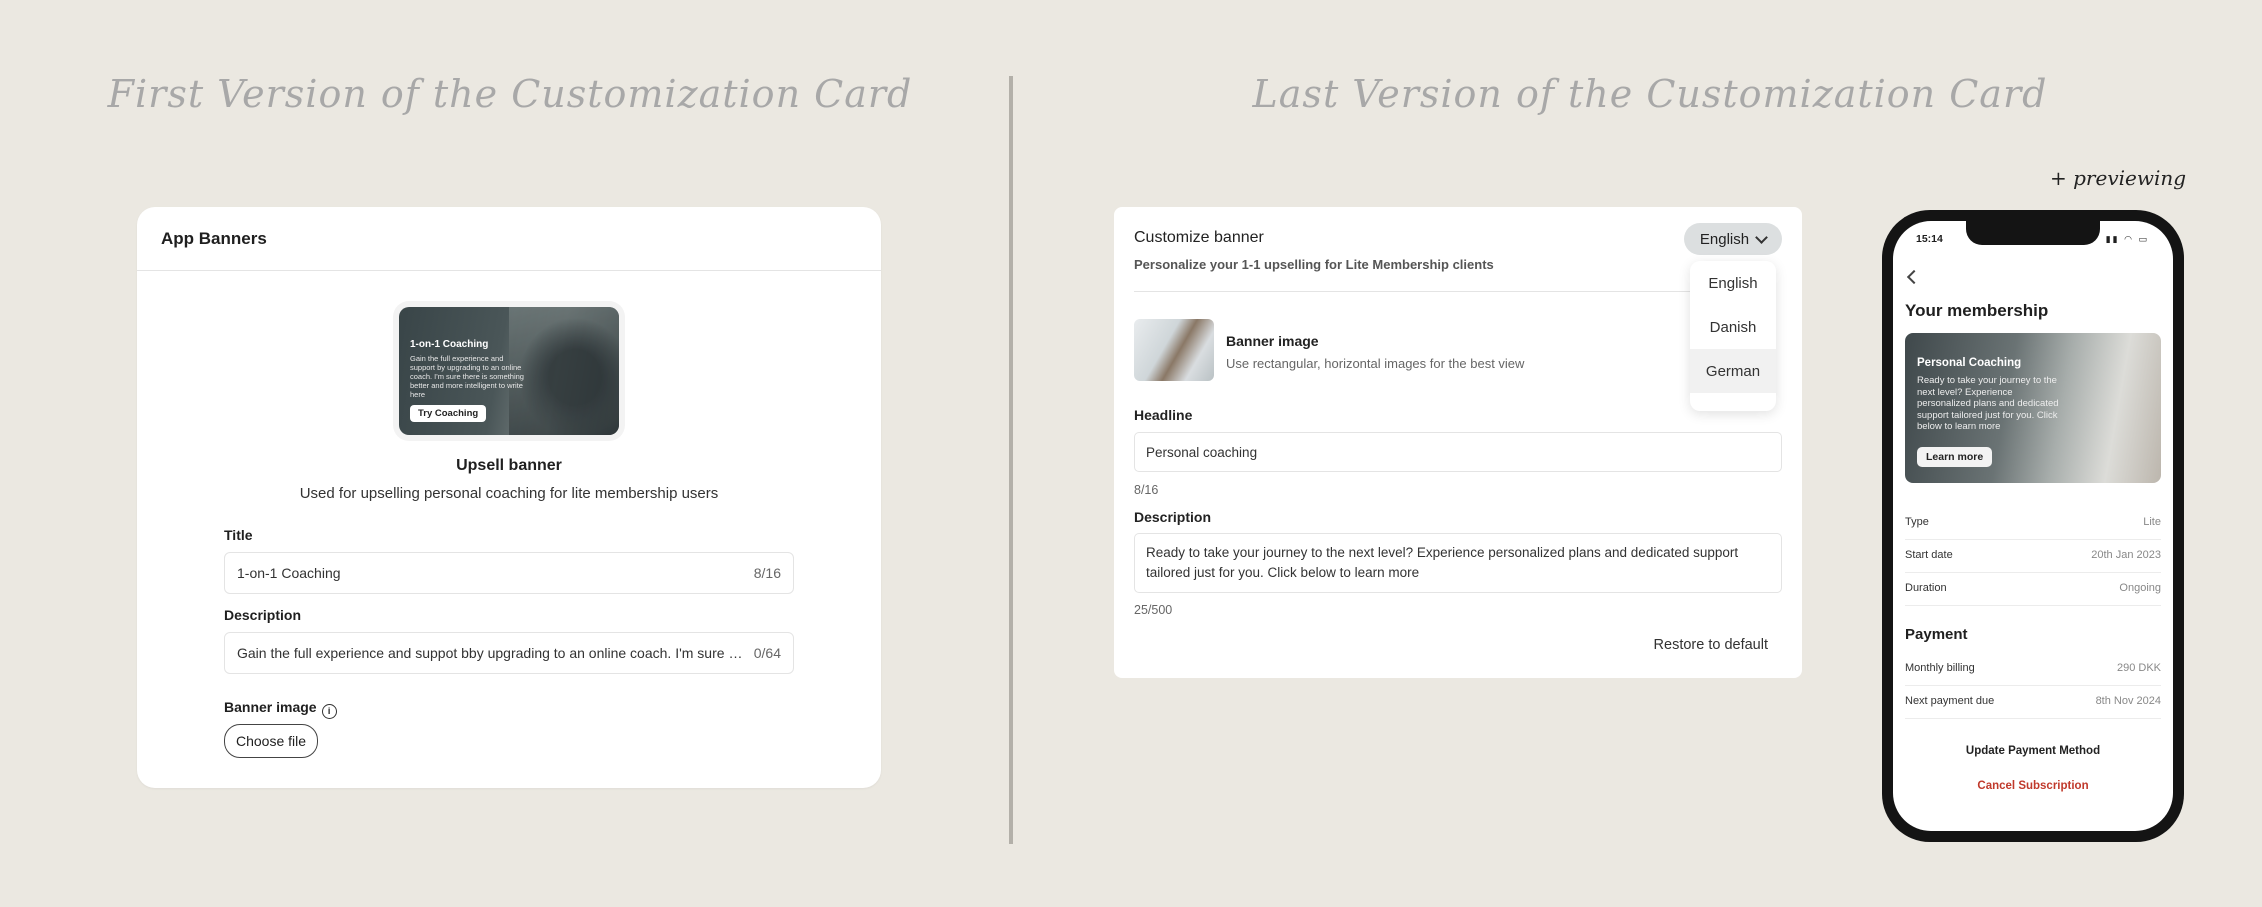 The height and width of the screenshot is (907, 2262). I want to click on right-heading: Last Version of the Customization Card, so click(1650, 94).